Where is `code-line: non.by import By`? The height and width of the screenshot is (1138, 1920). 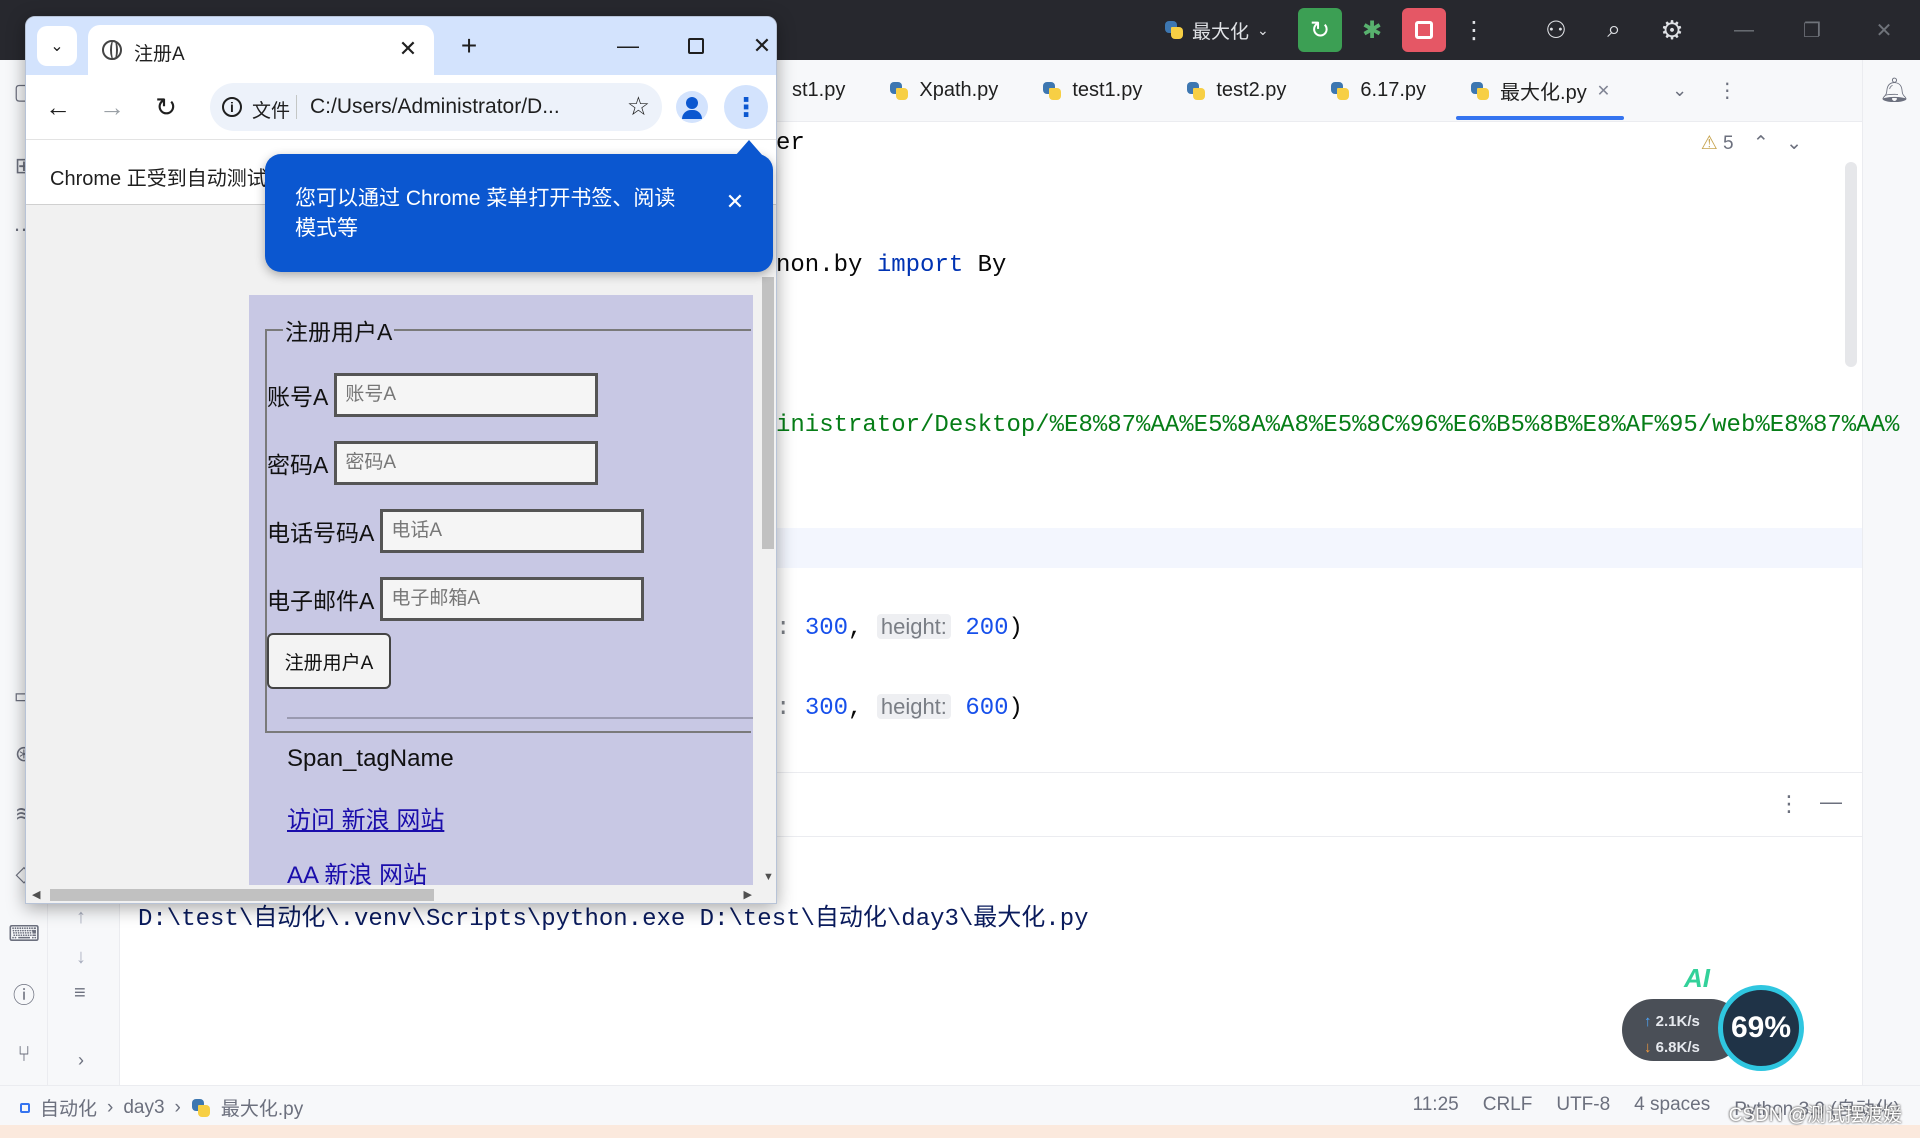
code-line: non.by import By is located at coordinates (891, 265).